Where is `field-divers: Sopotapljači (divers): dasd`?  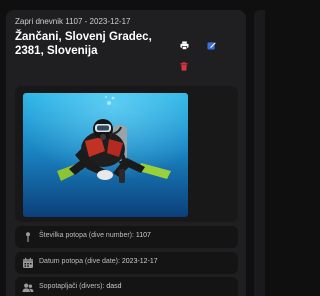
field-divers: Sopotapljači (divers): dasd is located at coordinates (126, 286).